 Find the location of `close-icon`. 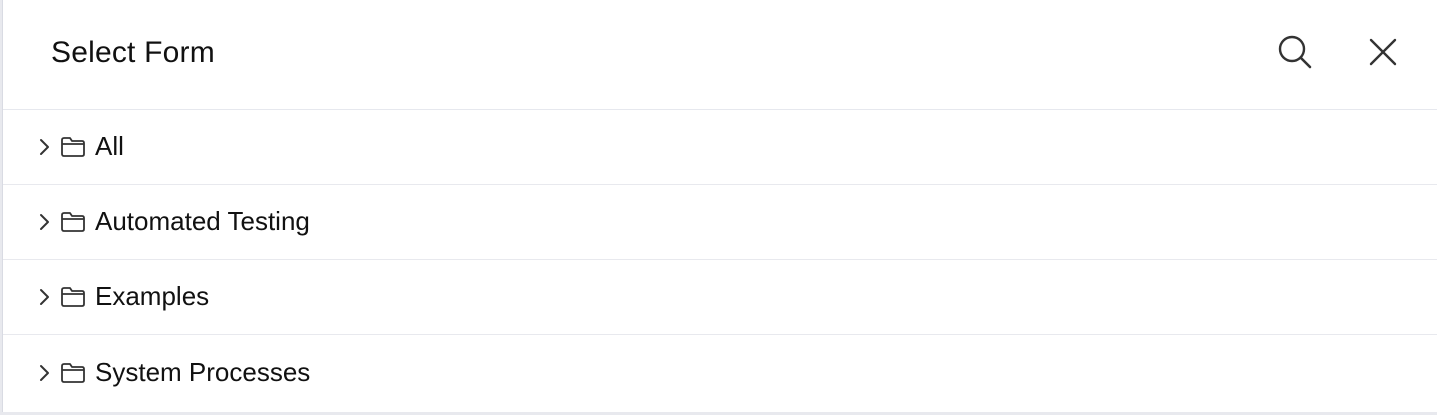

close-icon is located at coordinates (1383, 54).